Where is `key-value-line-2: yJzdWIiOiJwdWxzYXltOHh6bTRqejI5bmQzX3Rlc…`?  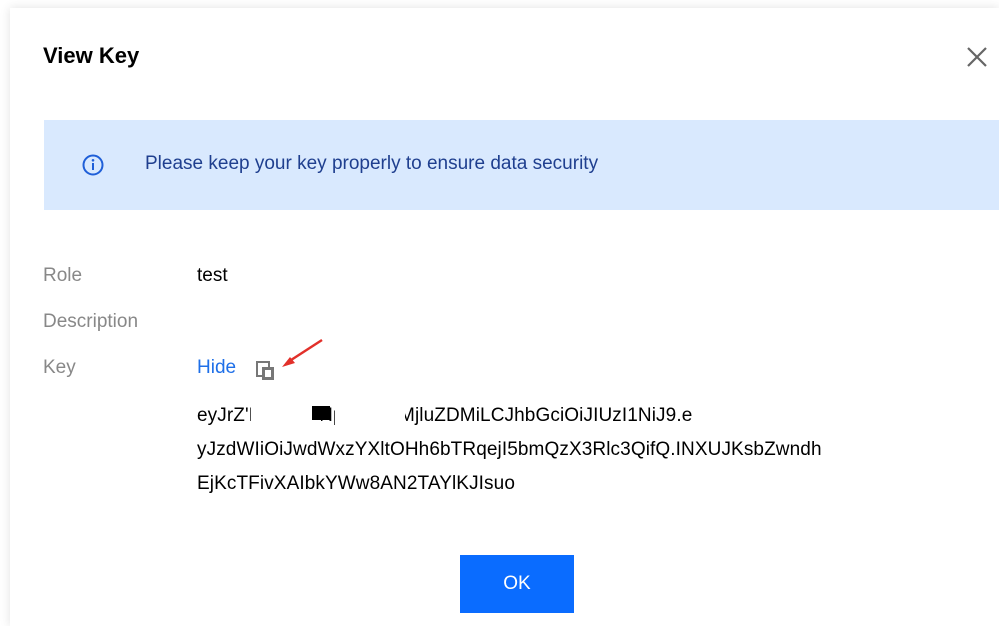 key-value-line-2: yJzdWIiOiJwdWxzYXltOHh6bTRqejI5bmQzX3Rlc… is located at coordinates (509, 449).